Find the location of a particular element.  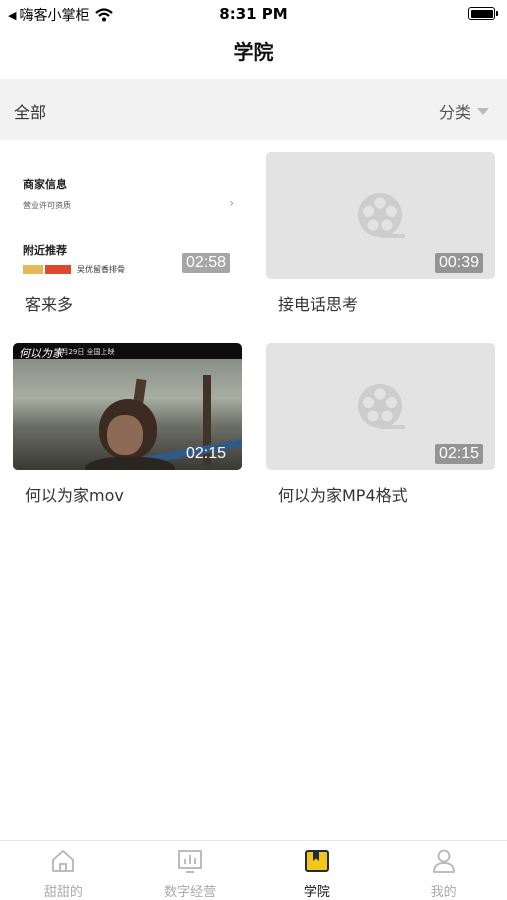

tab-bar: 甜甜的 数字经营 学院 我的 is located at coordinates (253, 870).